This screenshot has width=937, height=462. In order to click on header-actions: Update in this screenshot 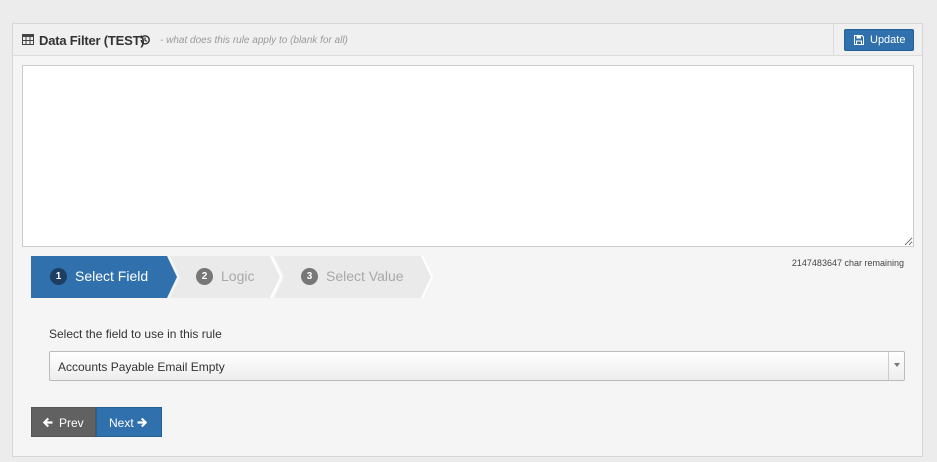, I will do `click(877, 40)`.